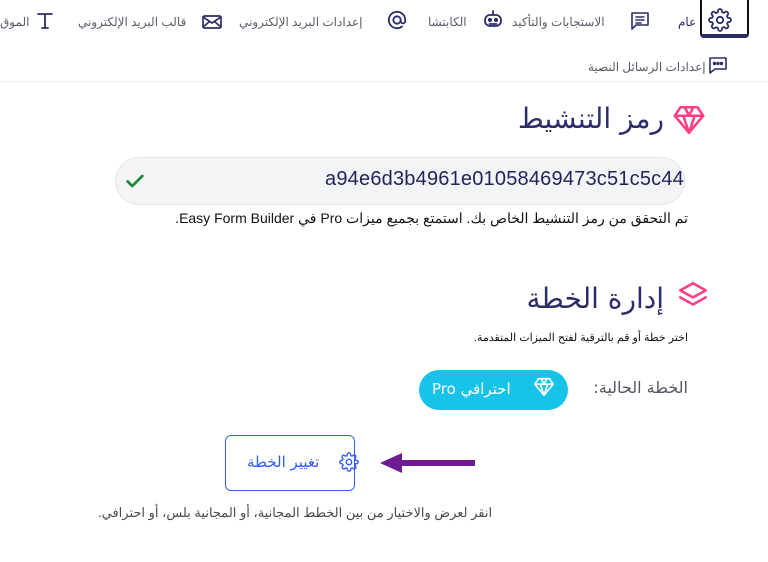 Image resolution: width=768 pixels, height=562 pixels. What do you see at coordinates (647, 67) in the screenshot?
I see `tab-sms-settings-label: إعدادات الرسائل النصية` at bounding box center [647, 67].